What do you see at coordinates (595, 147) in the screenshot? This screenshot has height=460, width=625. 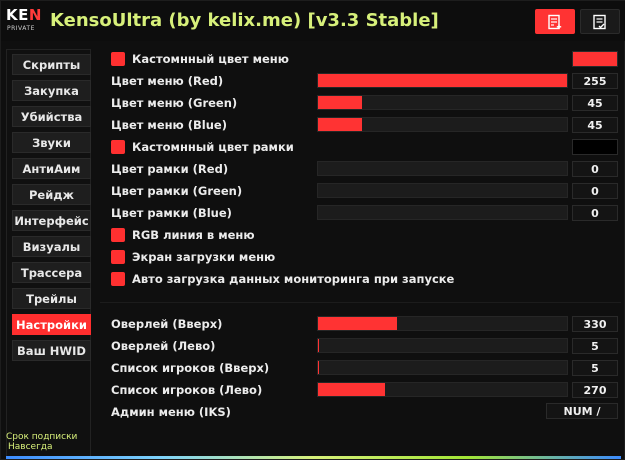 I see `frame-color-swatch` at bounding box center [595, 147].